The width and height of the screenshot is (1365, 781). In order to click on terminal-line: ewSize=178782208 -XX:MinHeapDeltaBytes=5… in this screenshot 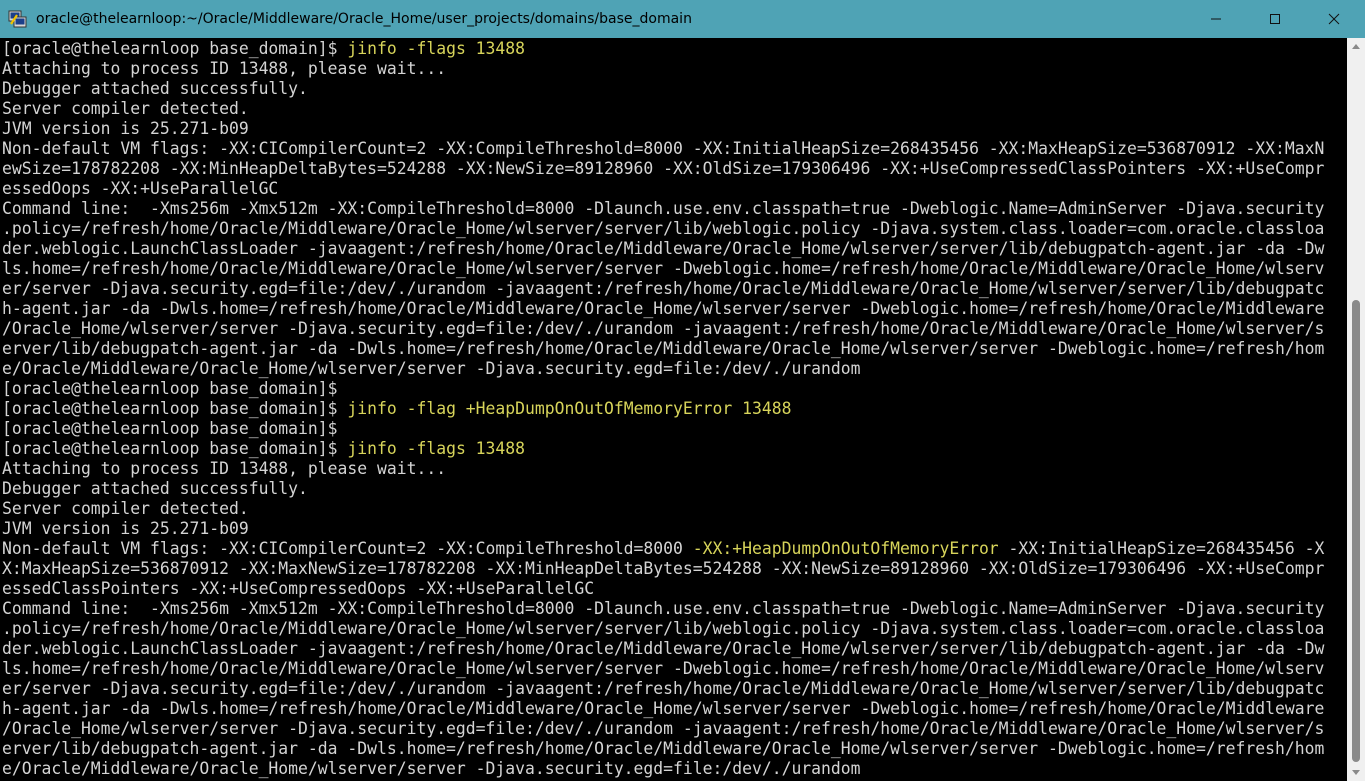, I will do `click(663, 169)`.